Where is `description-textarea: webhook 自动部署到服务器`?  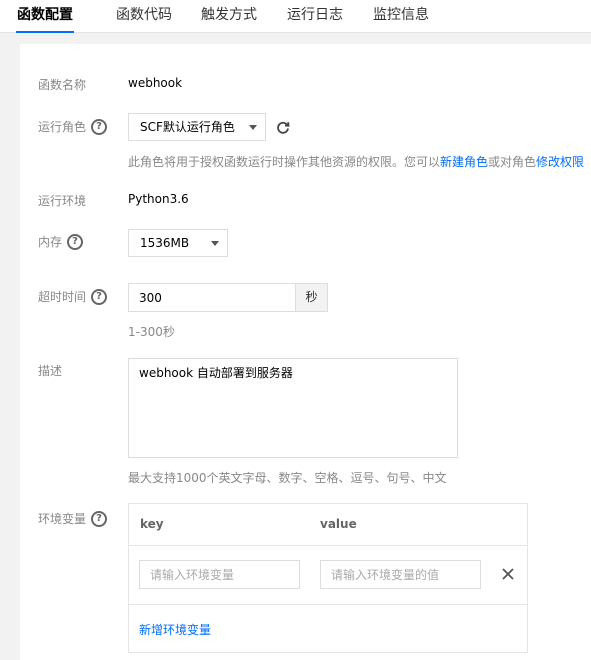
description-textarea: webhook 自动部署到服务器 is located at coordinates (293, 408).